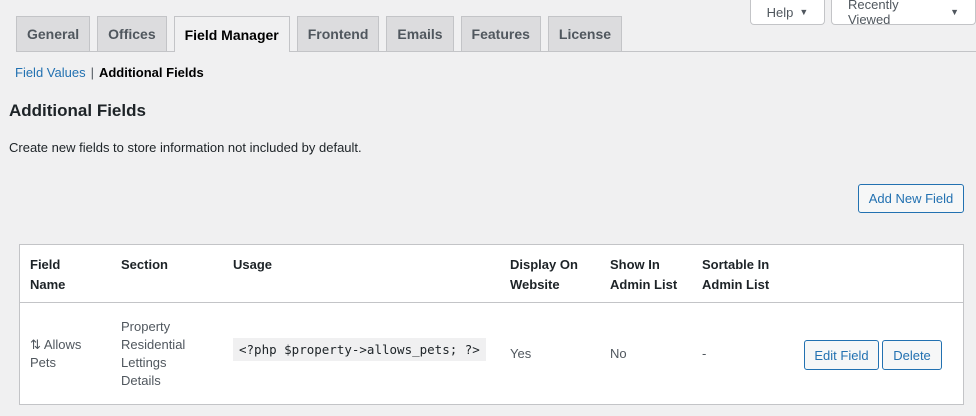 This screenshot has width=976, height=416. What do you see at coordinates (643, 275) in the screenshot?
I see `header-show-in-admin-list: Show In Admin List` at bounding box center [643, 275].